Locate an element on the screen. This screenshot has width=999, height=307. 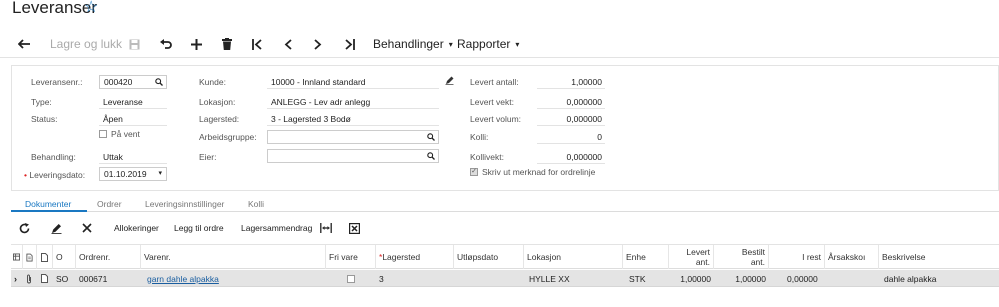
stock-summary-button: Lagersammendrag is located at coordinates (276, 228).